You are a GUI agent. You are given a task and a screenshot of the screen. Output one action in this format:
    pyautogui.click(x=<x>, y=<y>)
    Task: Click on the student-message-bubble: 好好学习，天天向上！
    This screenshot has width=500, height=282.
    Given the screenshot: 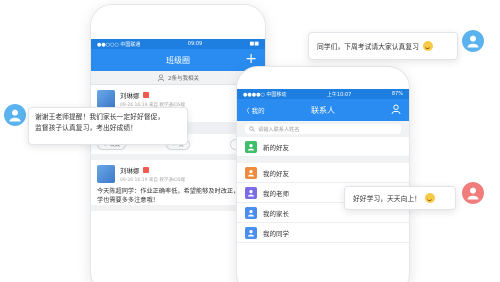 What is the action you would take?
    pyautogui.click(x=400, y=198)
    